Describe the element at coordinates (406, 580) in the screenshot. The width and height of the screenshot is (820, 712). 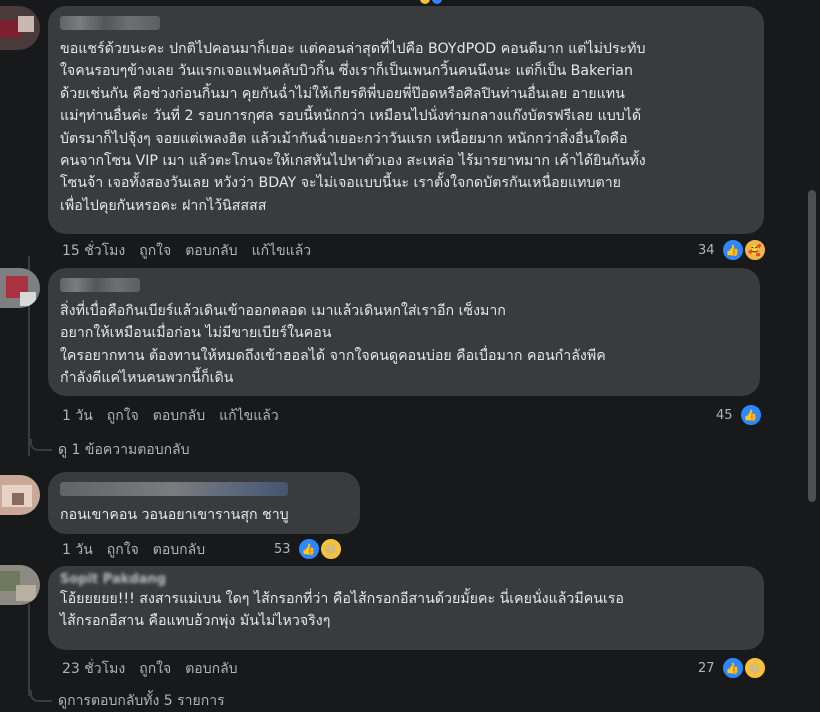
I see `author-name: Sopit Pakdang` at that location.